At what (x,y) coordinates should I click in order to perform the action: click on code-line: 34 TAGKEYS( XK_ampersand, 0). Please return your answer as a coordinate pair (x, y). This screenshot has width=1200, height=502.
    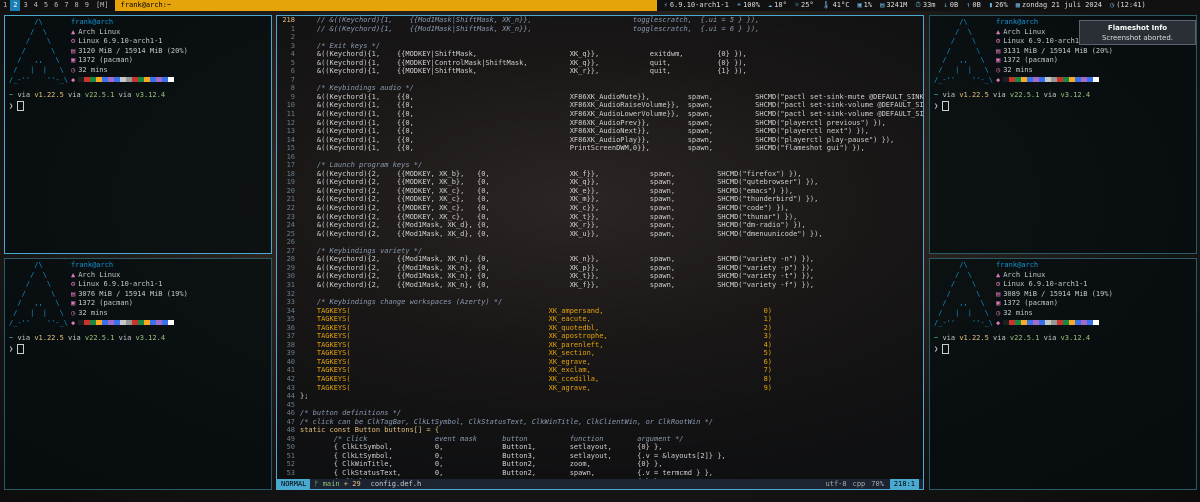
    Looking at the image, I should click on (600, 311).